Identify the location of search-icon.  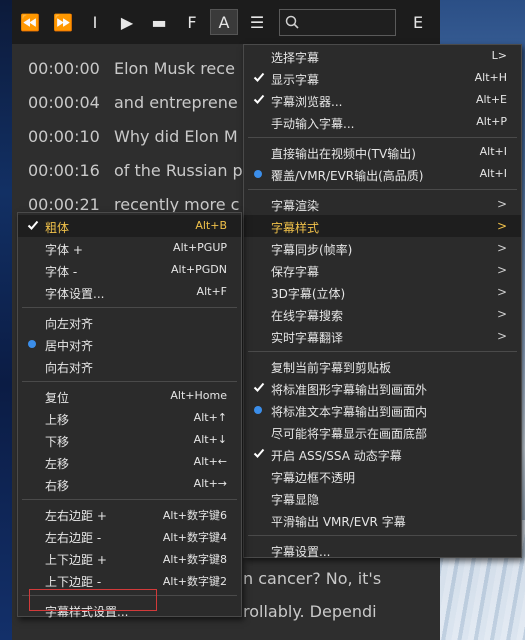
(292, 22).